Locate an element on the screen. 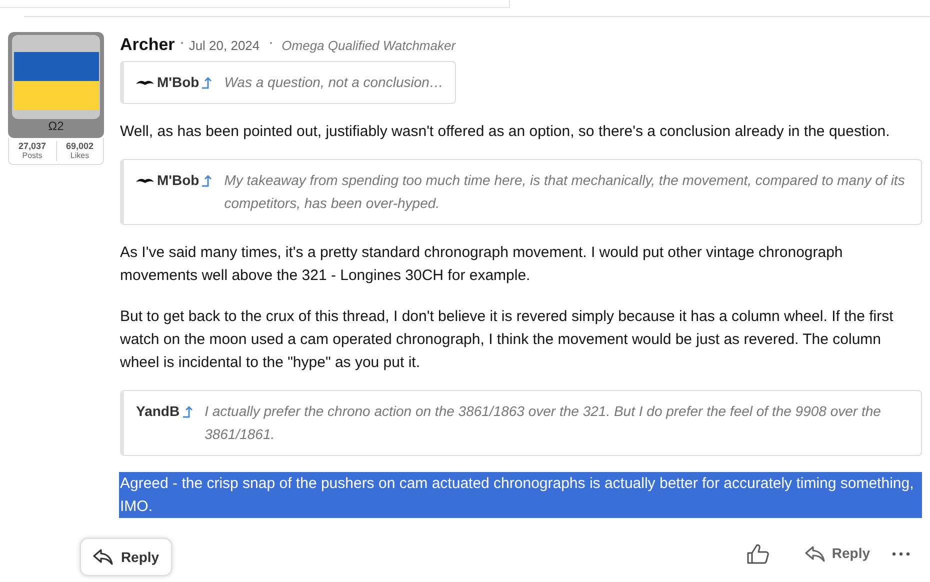 This screenshot has height=582, width=930. quote-text: My takeaway from spending too much time here, is that mechanically, the movement, compared to many of its competitors, has been over-hyped. is located at coordinates (565, 192).